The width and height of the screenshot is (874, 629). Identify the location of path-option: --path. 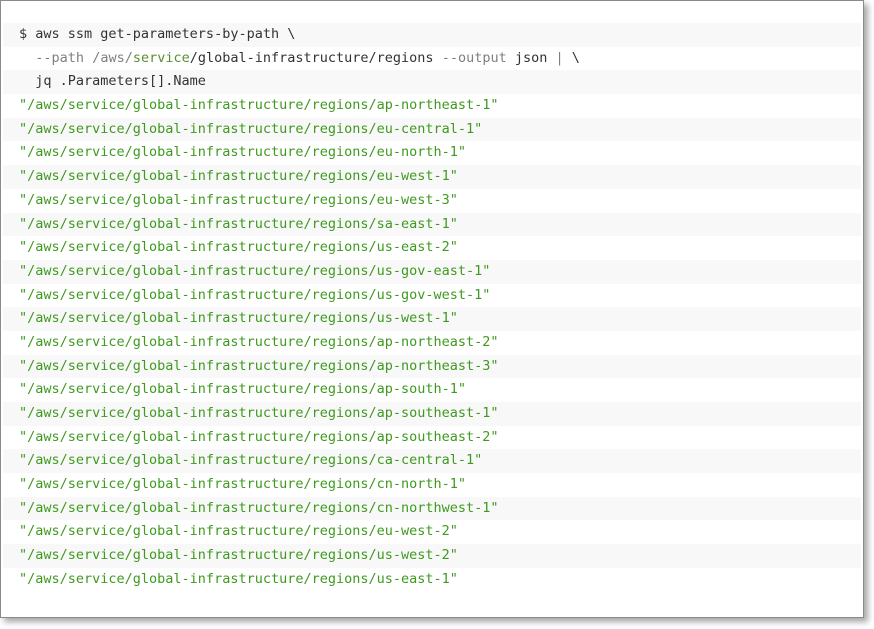
(60, 57).